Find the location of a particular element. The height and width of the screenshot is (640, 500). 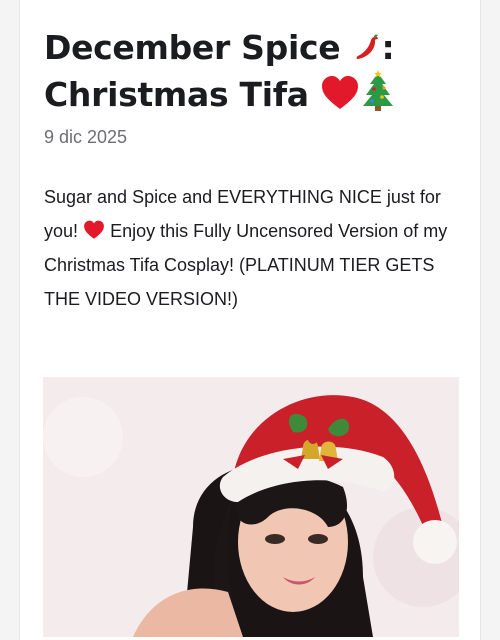

title-line1: December Spice is located at coordinates (192, 47).